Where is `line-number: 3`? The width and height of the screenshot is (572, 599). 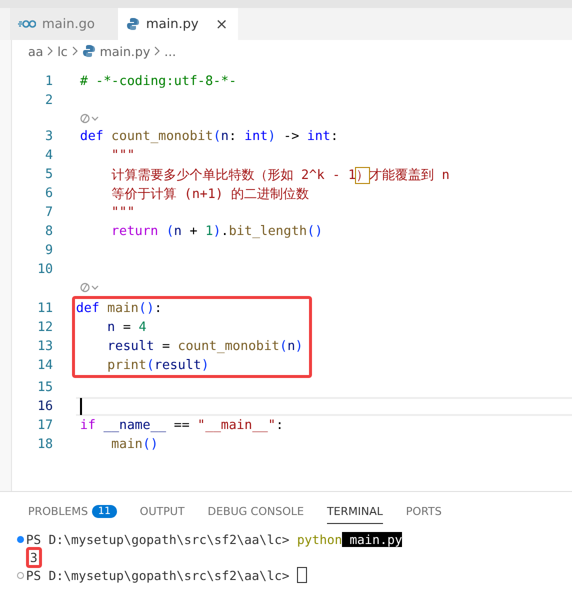
line-number: 3 is located at coordinates (48, 136).